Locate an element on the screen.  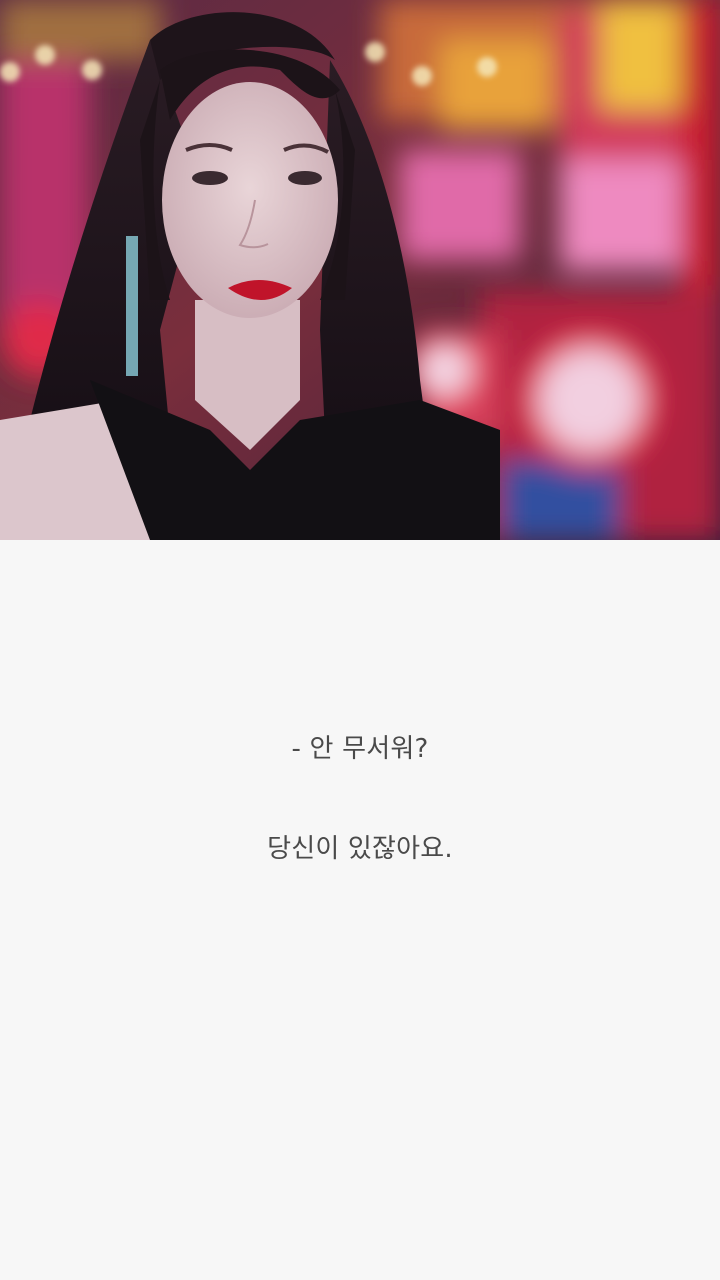
caption-question: - 안 무서워? is located at coordinates (360, 749).